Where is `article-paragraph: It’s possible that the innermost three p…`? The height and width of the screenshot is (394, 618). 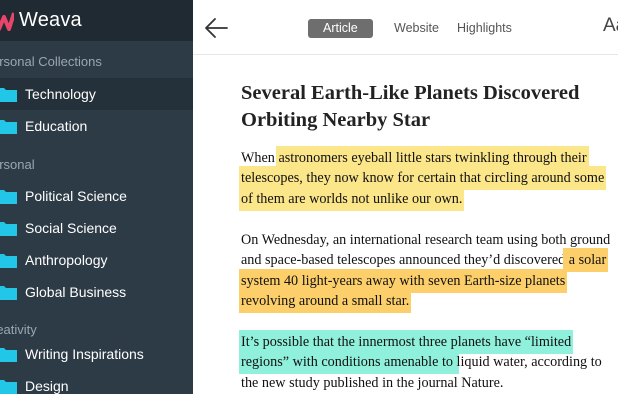 article-paragraph: It’s possible that the innermost three p… is located at coordinates (426, 362).